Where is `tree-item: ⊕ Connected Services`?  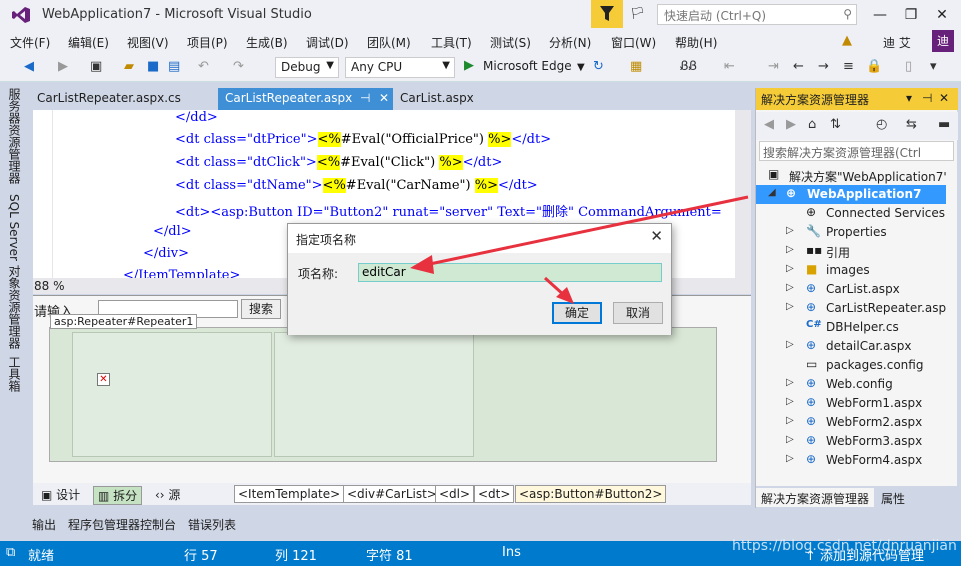 tree-item: ⊕ Connected Services is located at coordinates (851, 213).